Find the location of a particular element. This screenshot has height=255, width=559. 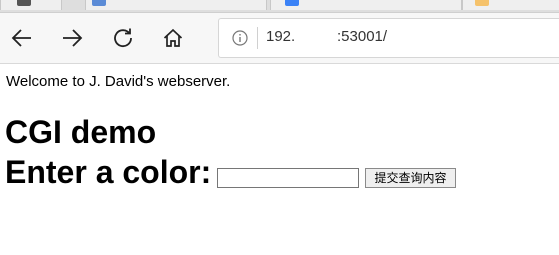

welcome-text: Welcome to J. David's webserver. is located at coordinates (118, 81).